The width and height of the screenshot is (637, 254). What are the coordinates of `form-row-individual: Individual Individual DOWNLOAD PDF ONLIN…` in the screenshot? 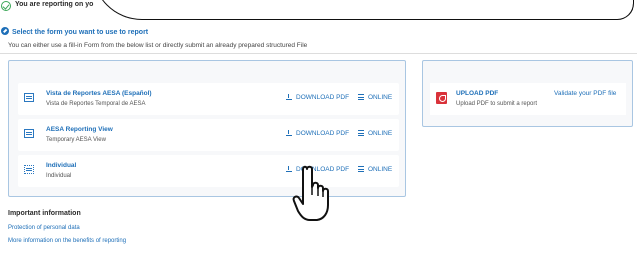 It's located at (208, 171).